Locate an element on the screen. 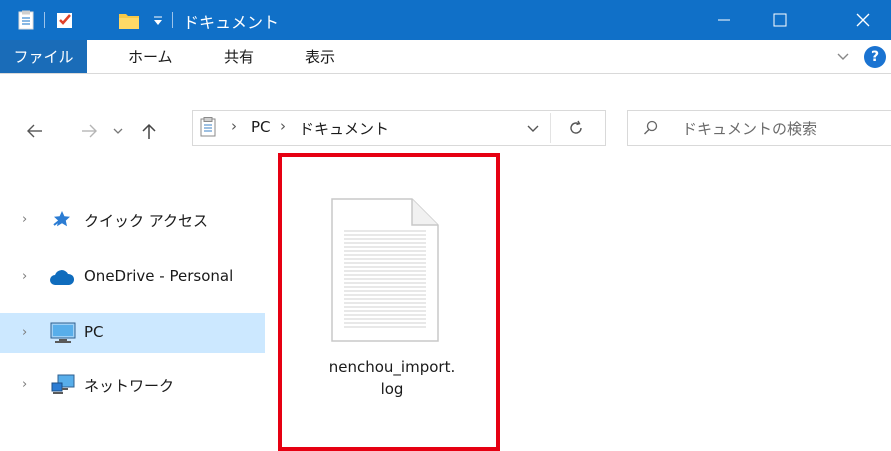  recent-locations-button is located at coordinates (118, 131).